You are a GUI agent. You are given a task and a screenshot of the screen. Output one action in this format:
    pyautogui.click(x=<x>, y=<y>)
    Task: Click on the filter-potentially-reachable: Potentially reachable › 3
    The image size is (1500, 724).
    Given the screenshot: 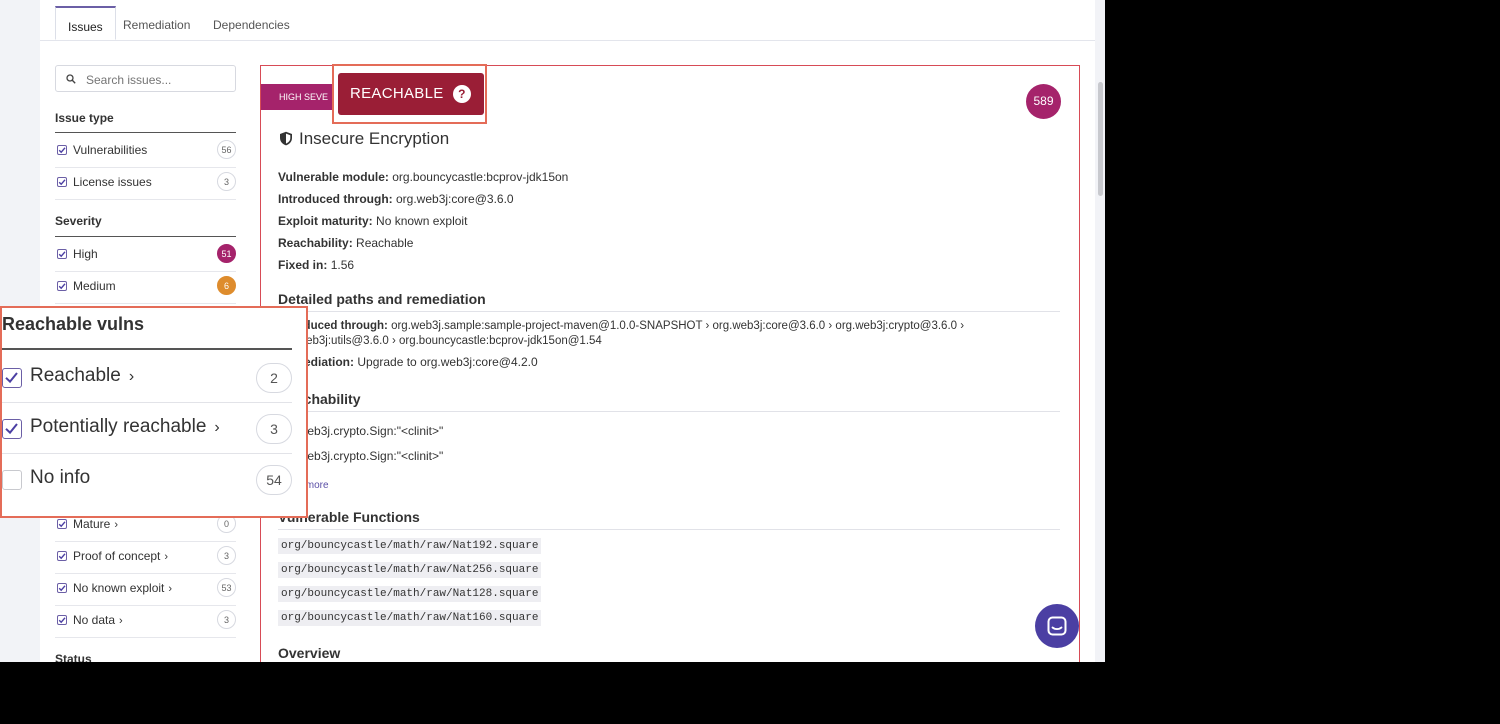 What is the action you would take?
    pyautogui.click(x=147, y=428)
    